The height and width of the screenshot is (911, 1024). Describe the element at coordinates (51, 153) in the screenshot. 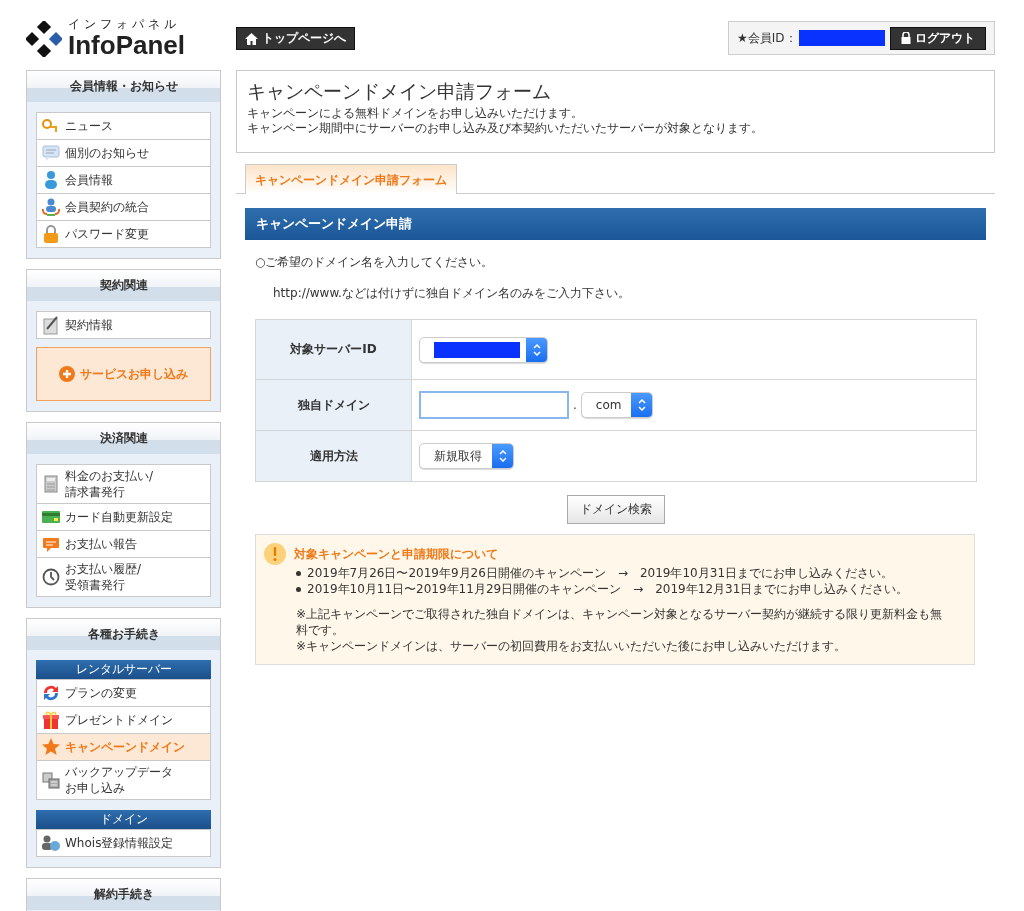

I see `chat-icon` at that location.